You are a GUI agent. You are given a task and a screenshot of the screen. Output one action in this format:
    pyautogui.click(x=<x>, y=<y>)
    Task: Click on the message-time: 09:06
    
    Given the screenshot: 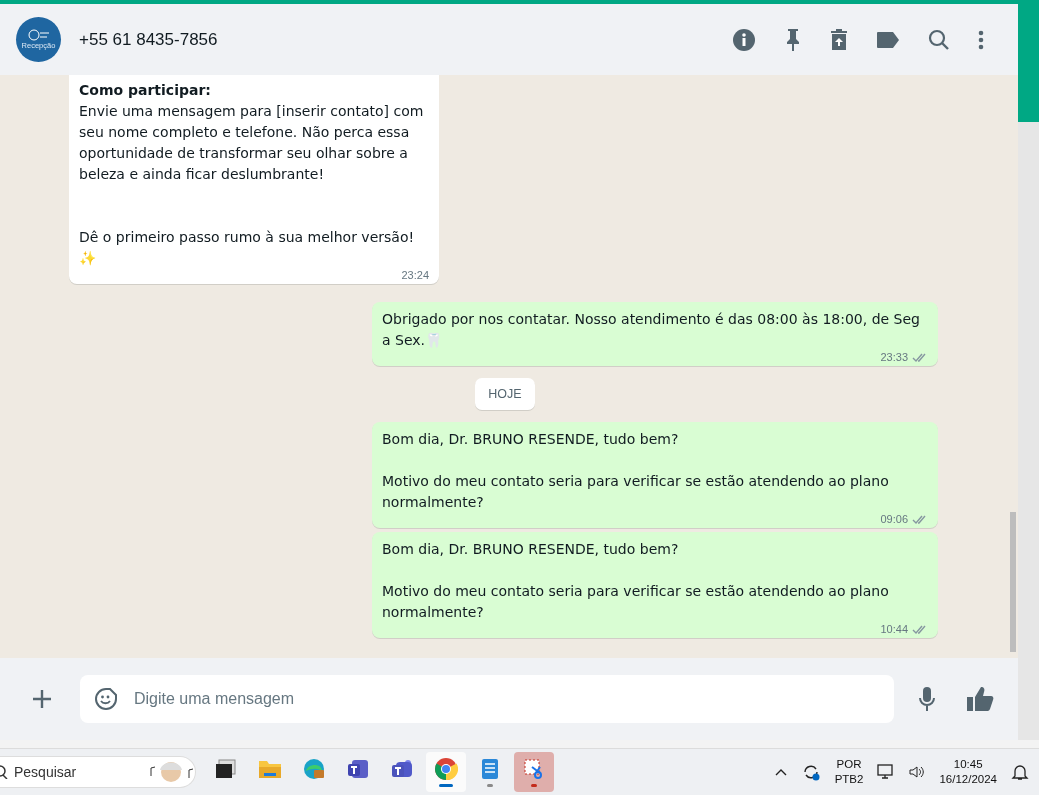 What is the action you would take?
    pyautogui.click(x=894, y=519)
    